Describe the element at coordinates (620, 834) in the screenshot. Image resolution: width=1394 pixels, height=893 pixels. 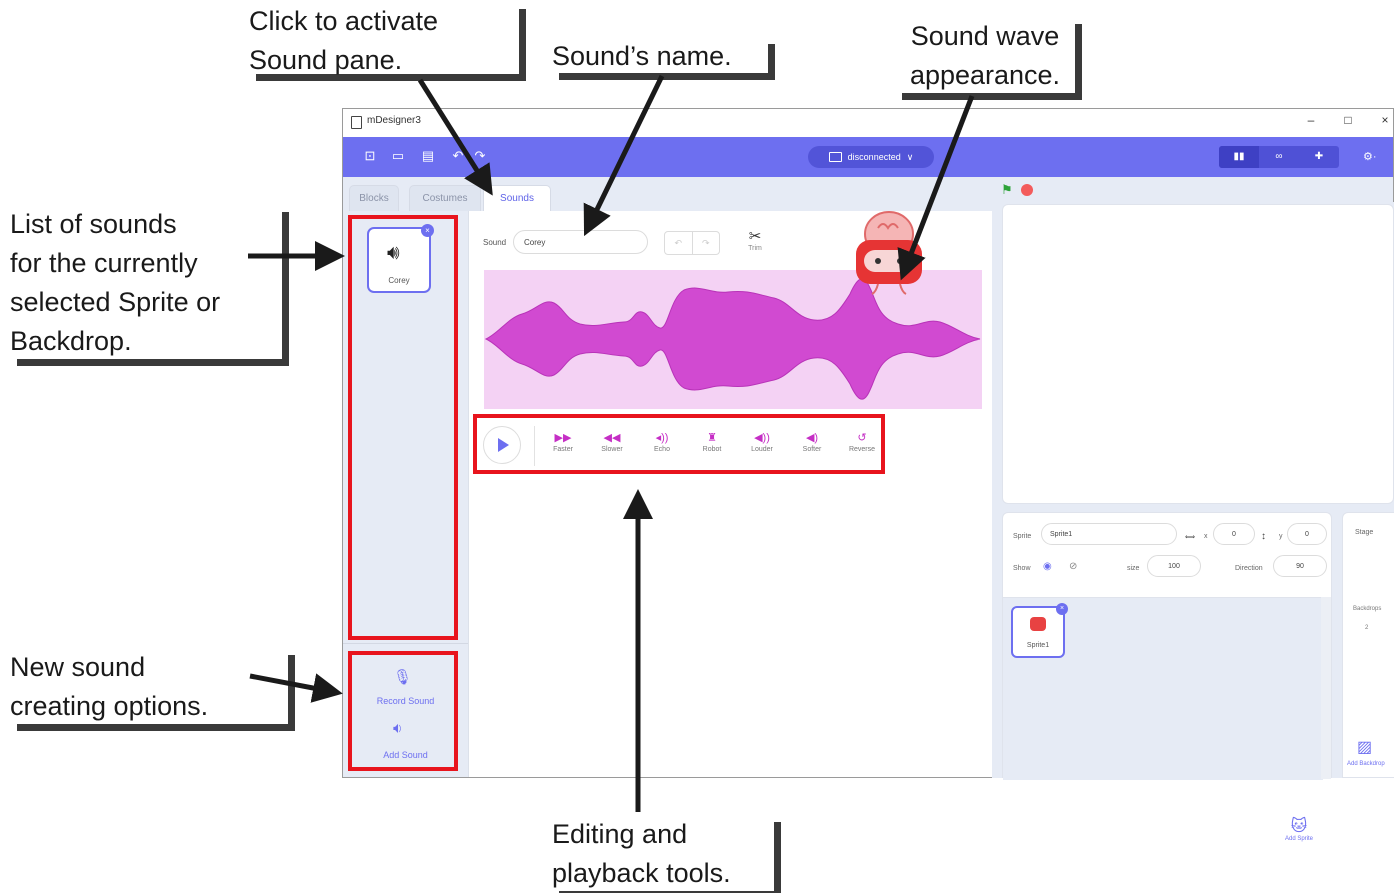
I see `callout-line: Editing and` at that location.